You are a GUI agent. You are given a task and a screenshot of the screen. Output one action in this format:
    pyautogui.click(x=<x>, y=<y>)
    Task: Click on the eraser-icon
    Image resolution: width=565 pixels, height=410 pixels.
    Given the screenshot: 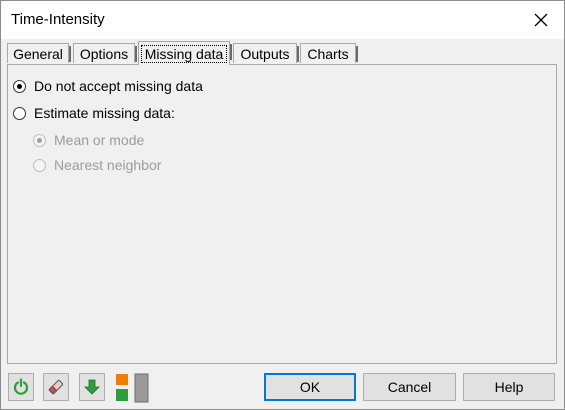 What is the action you would take?
    pyautogui.click(x=56, y=387)
    